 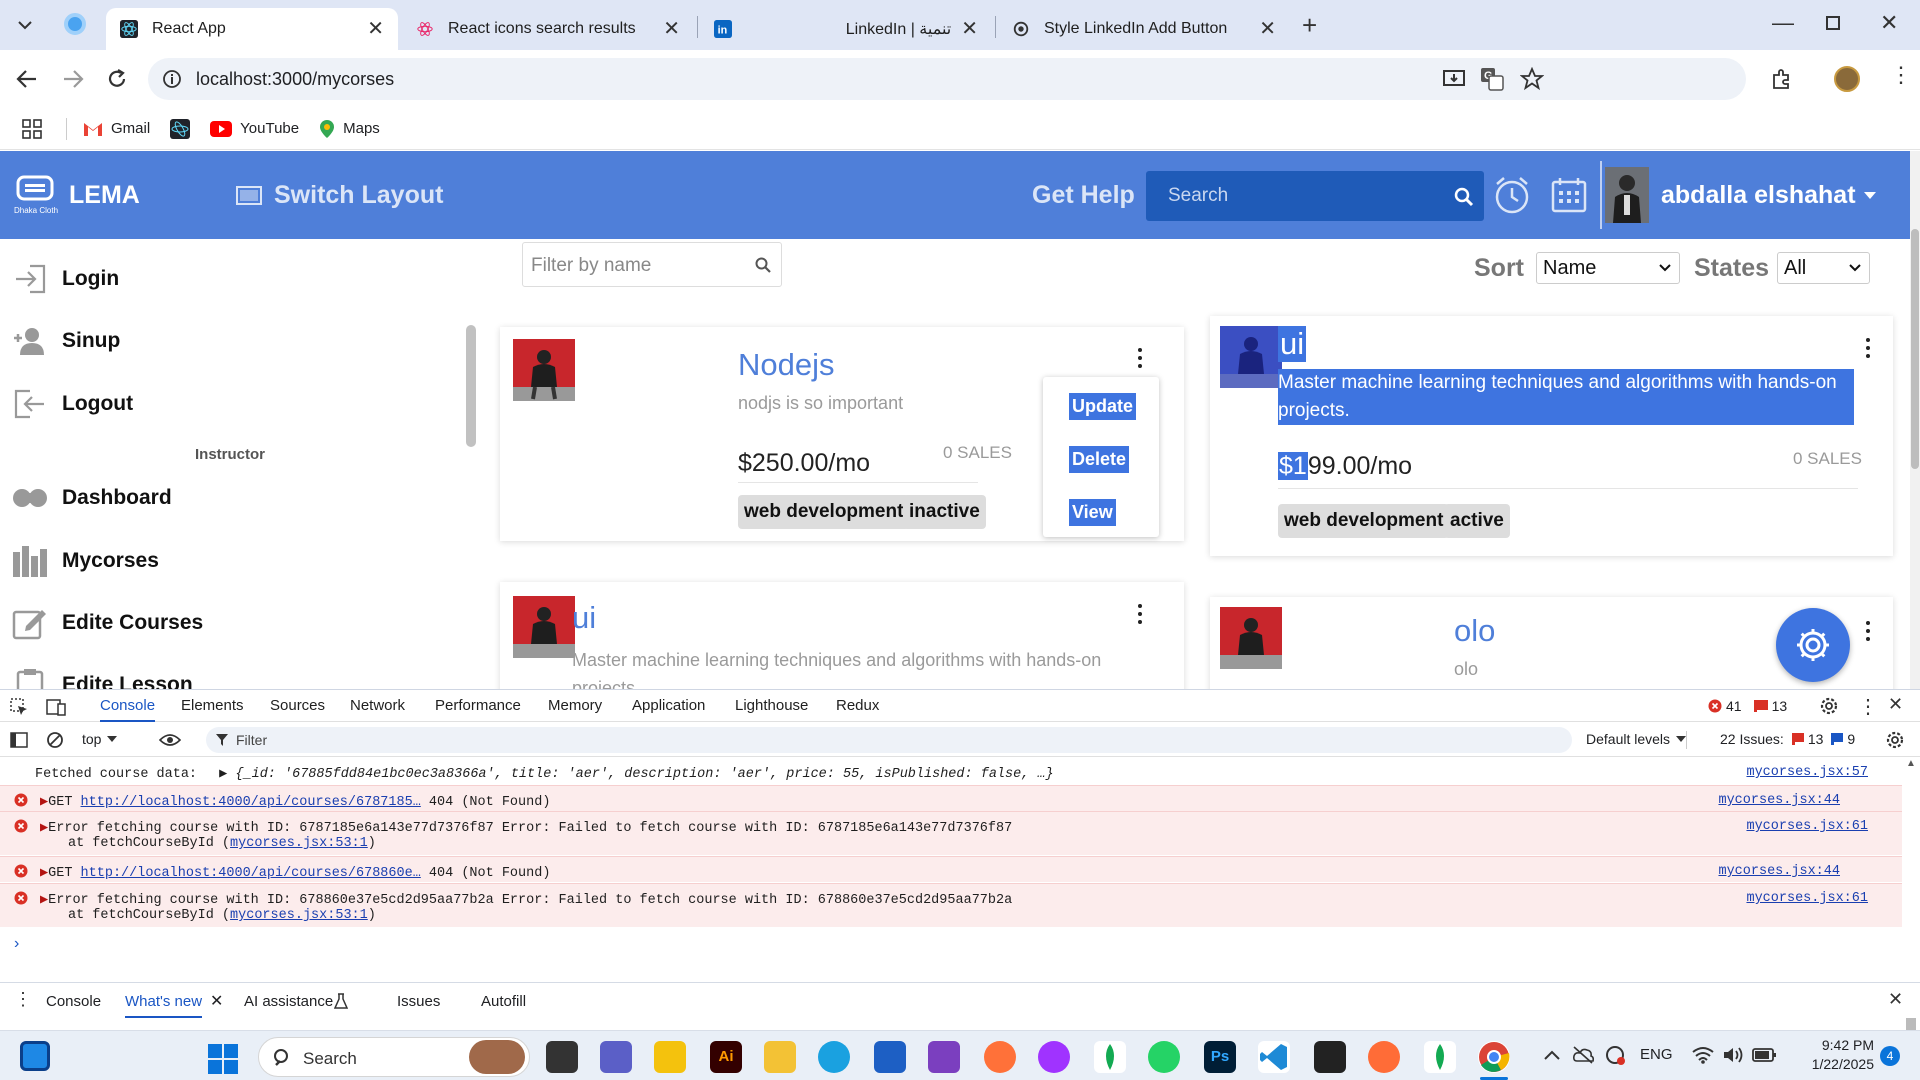 I want to click on bookmark-youtube: YouTube, so click(x=254, y=128).